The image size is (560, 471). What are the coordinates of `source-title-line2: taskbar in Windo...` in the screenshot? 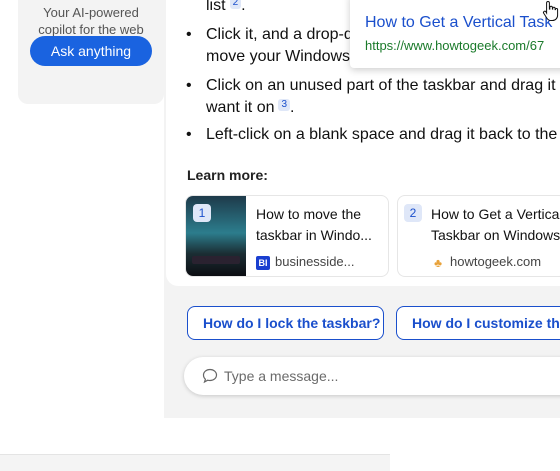 It's located at (314, 235).